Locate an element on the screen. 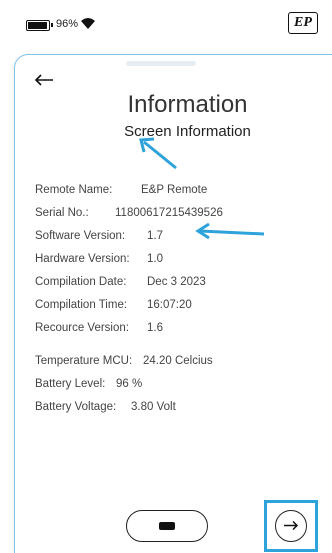 Image resolution: width=332 pixels, height=553 pixels. battery-percentage: 96% is located at coordinates (67, 24).